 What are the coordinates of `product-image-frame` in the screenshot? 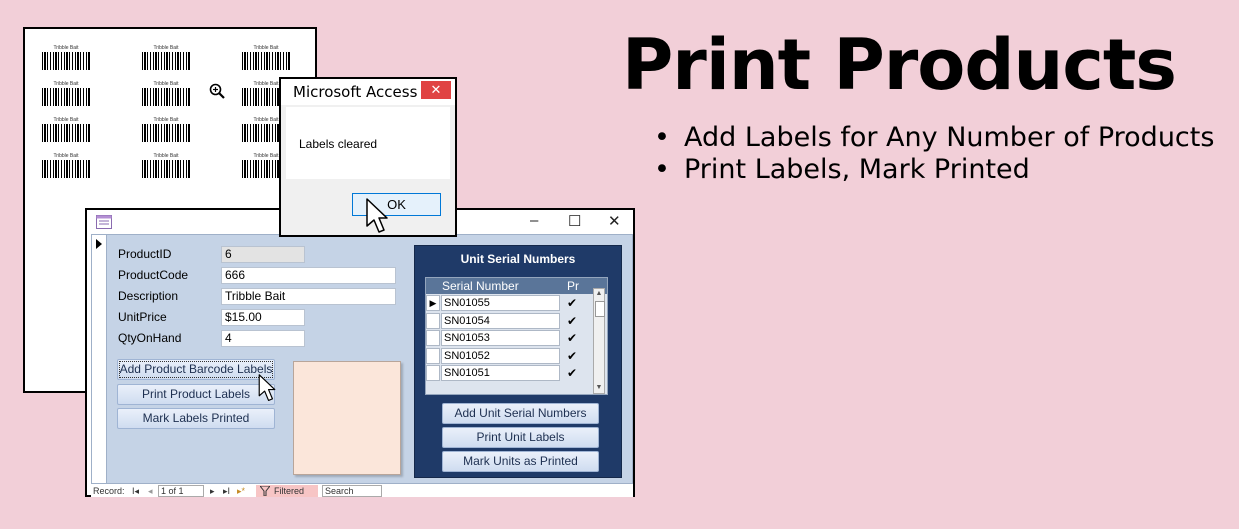 It's located at (347, 418).